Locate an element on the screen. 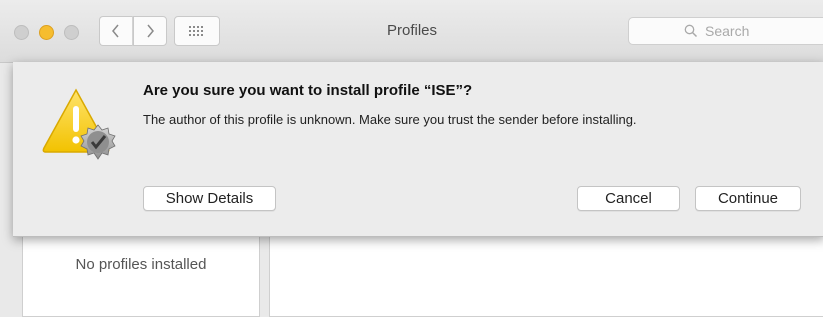  warning-icon is located at coordinates (79, 124).